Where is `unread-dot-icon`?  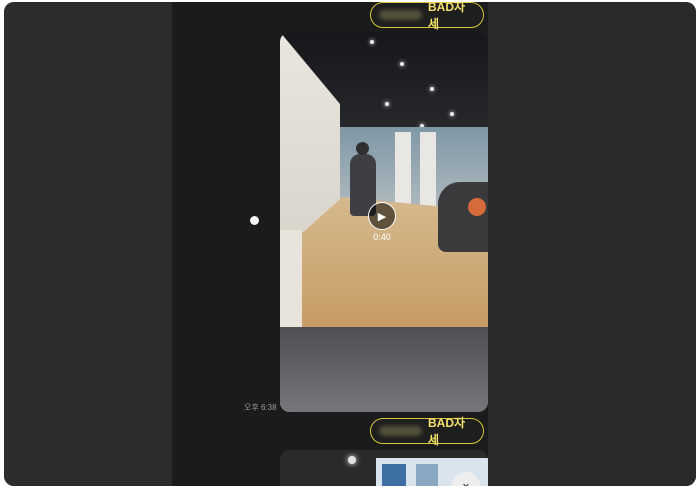 unread-dot-icon is located at coordinates (254, 220).